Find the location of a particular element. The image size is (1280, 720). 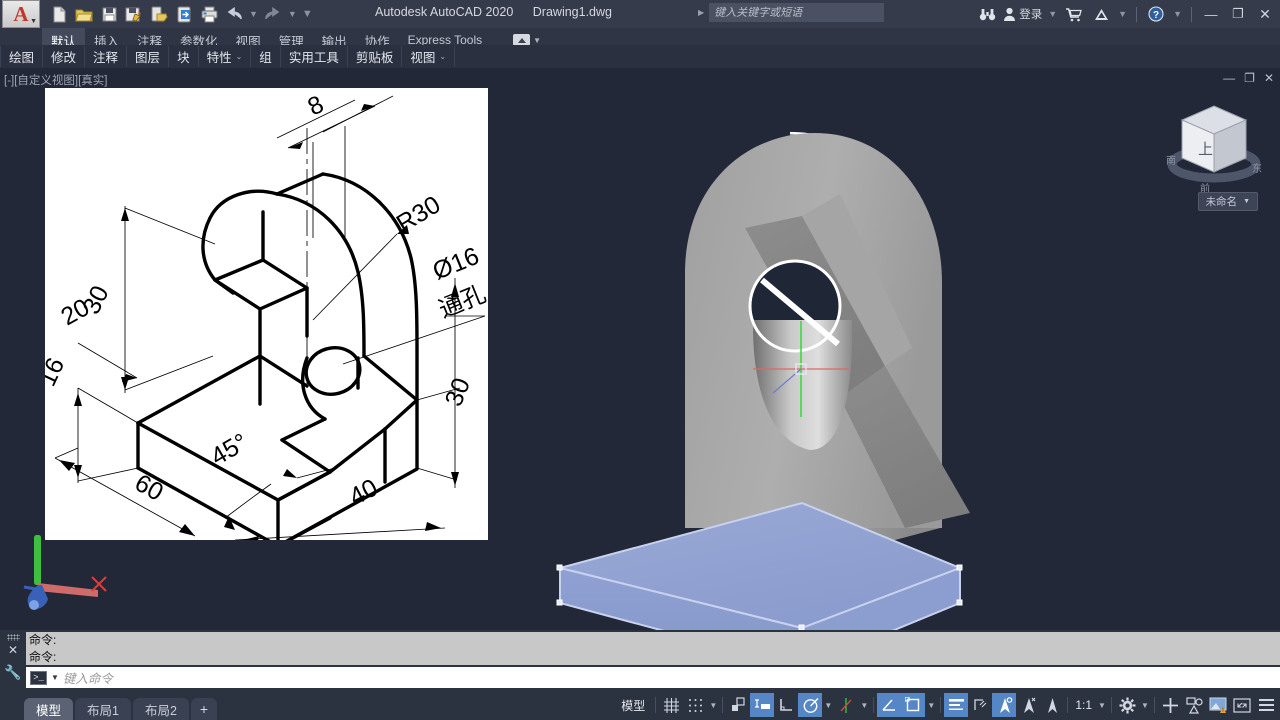

ribbon-panel-utilities: 实用工具 is located at coordinates (314, 56).